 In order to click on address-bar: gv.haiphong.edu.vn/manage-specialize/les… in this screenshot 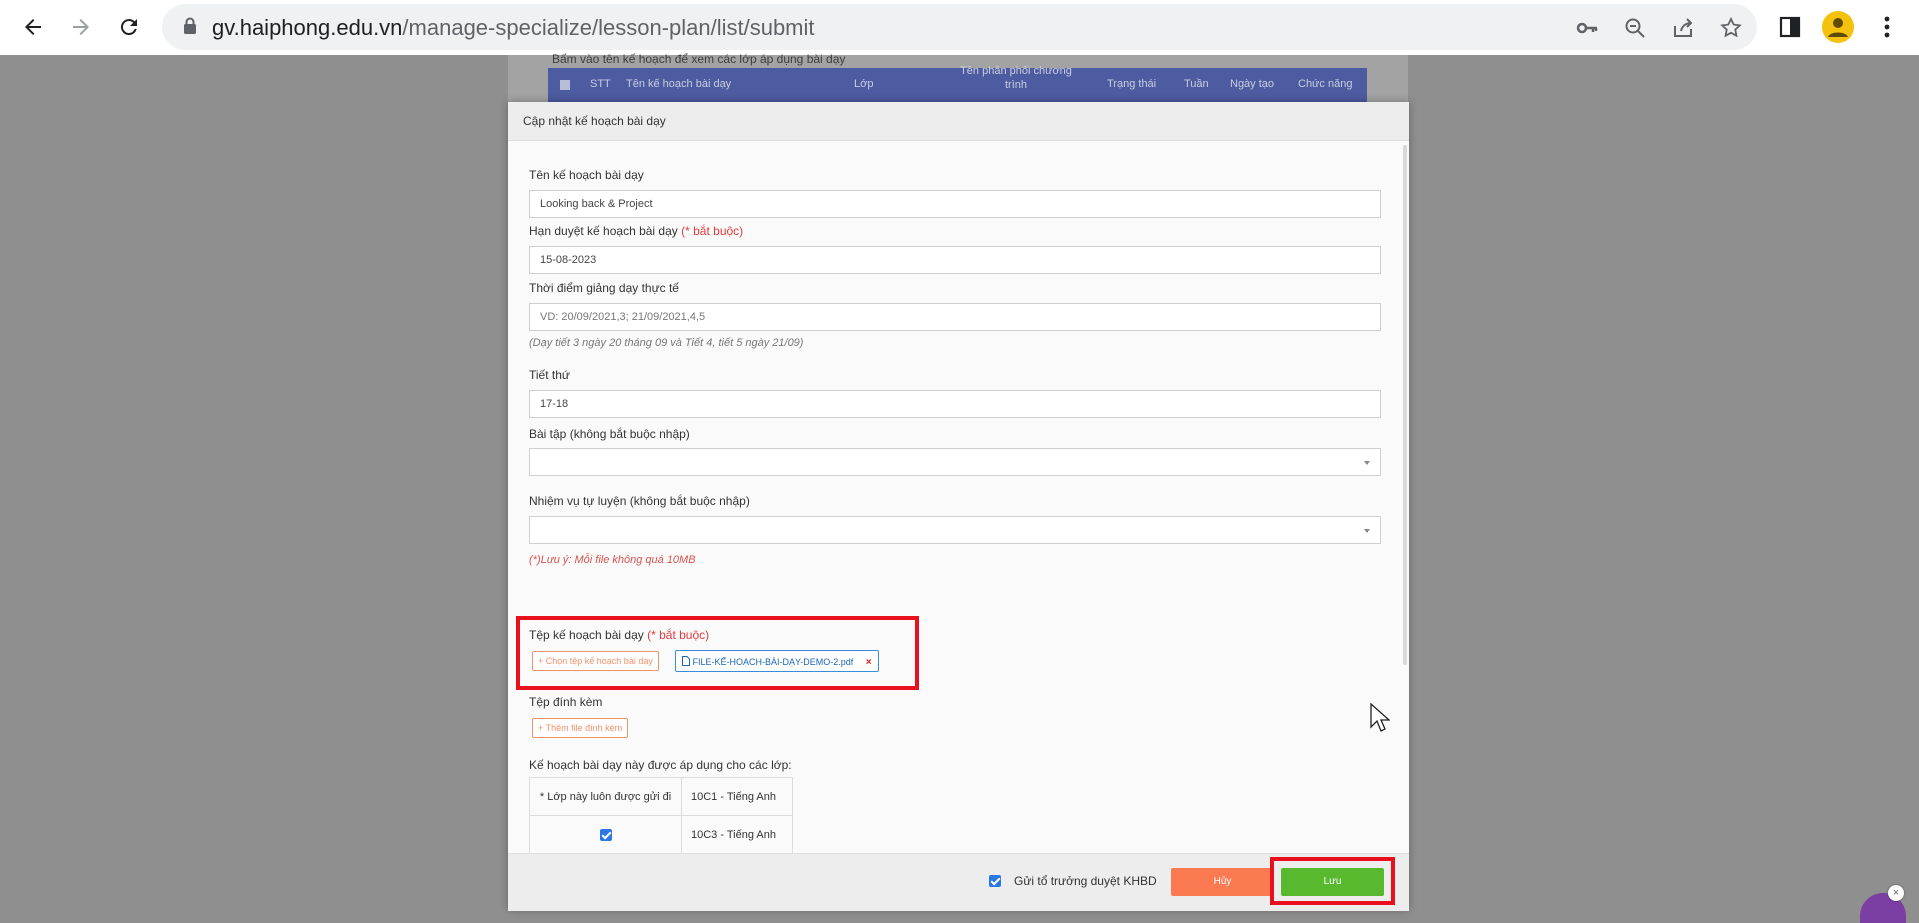, I will do `click(959, 27)`.